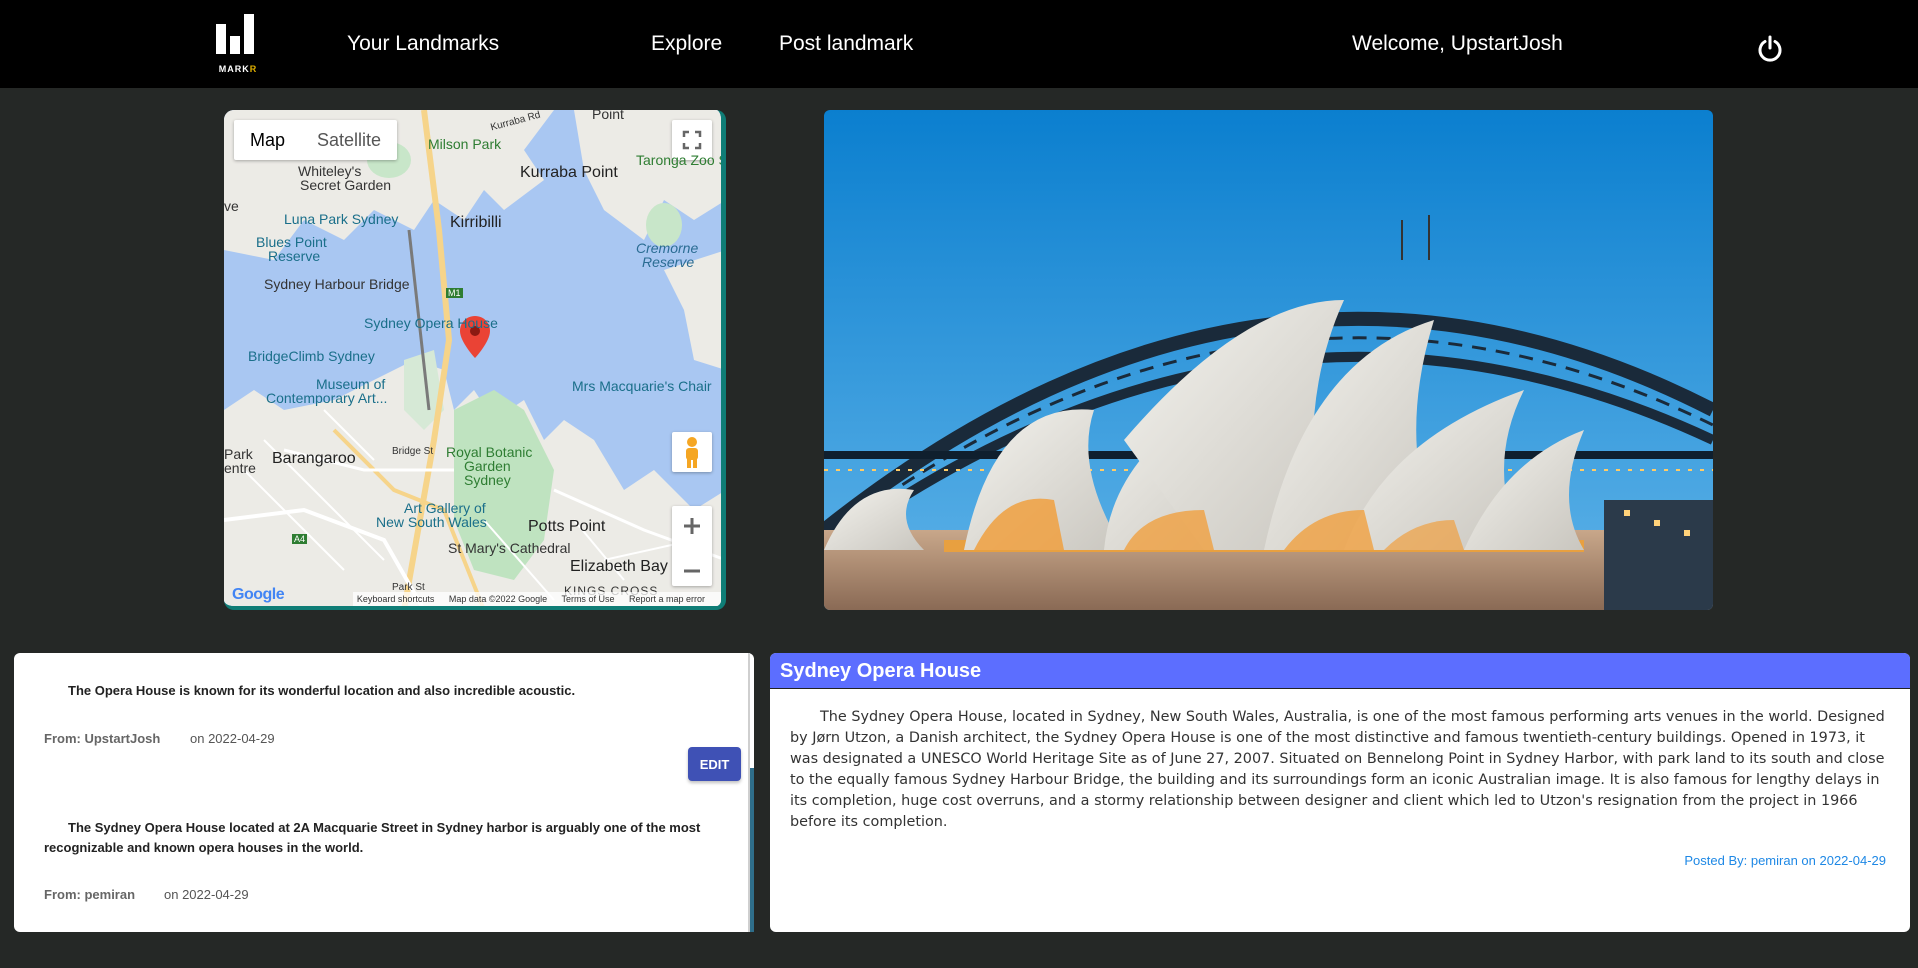 This screenshot has width=1918, height=968. What do you see at coordinates (667, 599) in the screenshot?
I see `report-error-link: Report a map error` at bounding box center [667, 599].